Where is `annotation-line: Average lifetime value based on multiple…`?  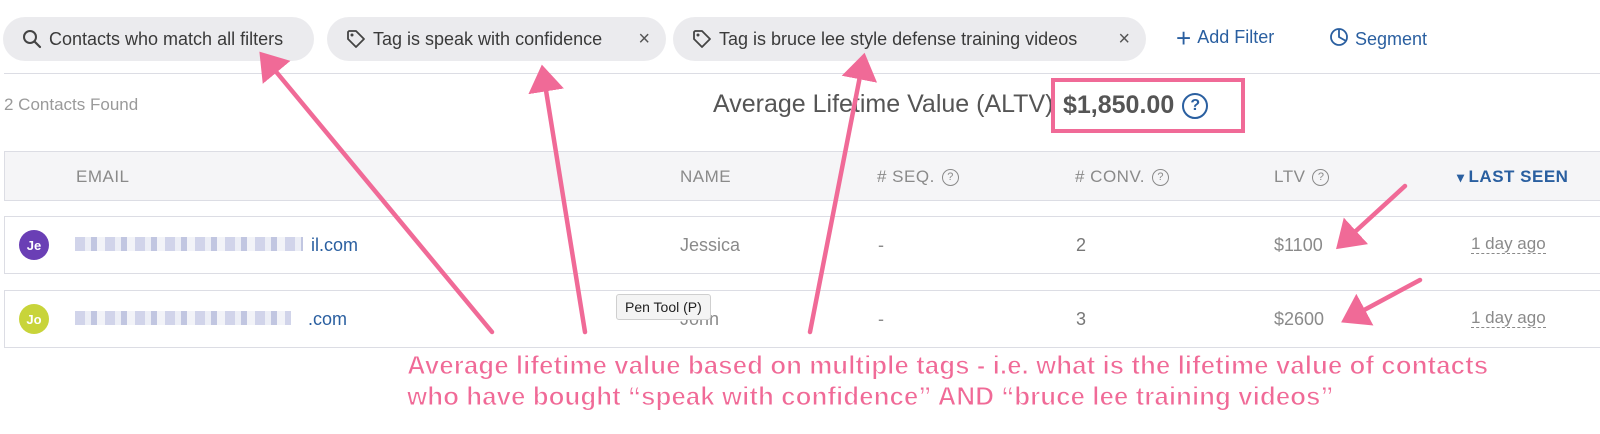 annotation-line: Average lifetime value based on multiple… is located at coordinates (947, 365).